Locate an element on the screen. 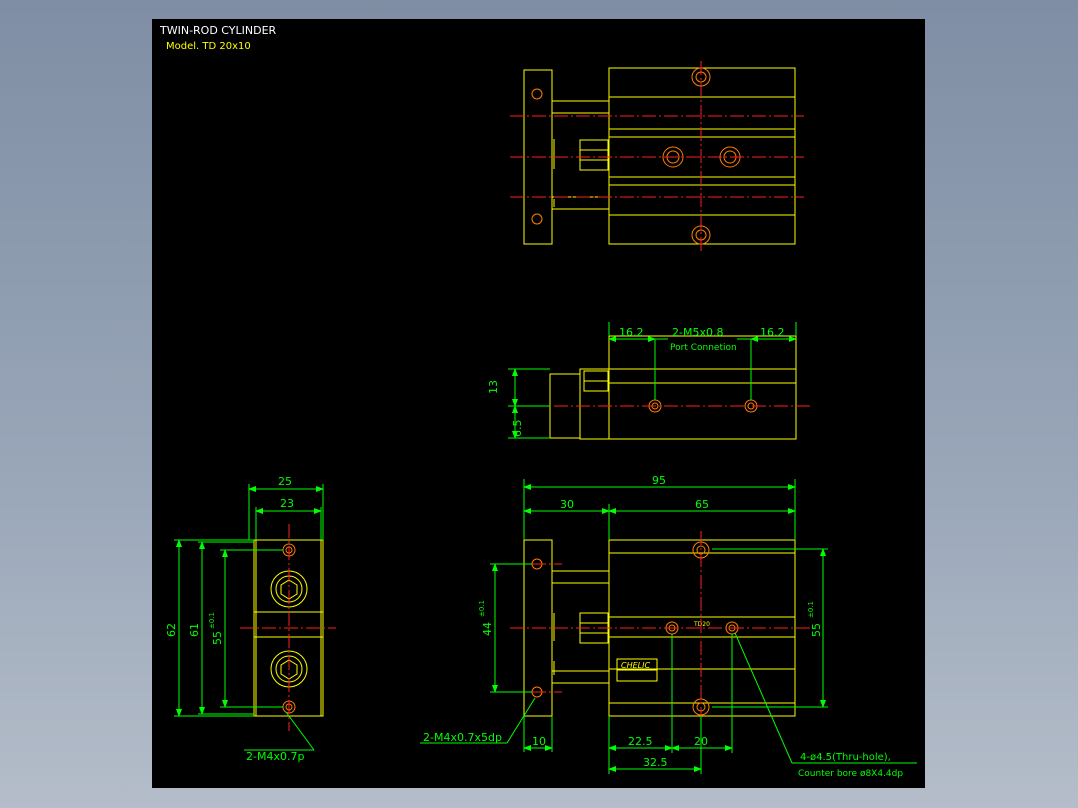  drawing-title: TWIN-ROD CYLINDER is located at coordinates (218, 30).